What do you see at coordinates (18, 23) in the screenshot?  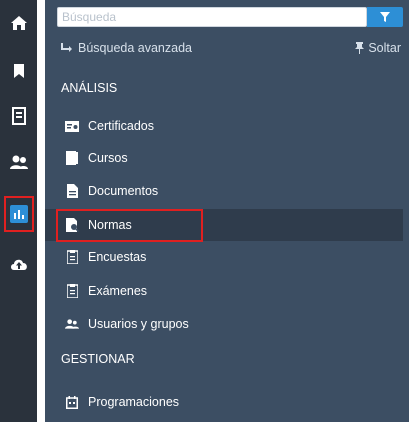 I see `home-icon` at bounding box center [18, 23].